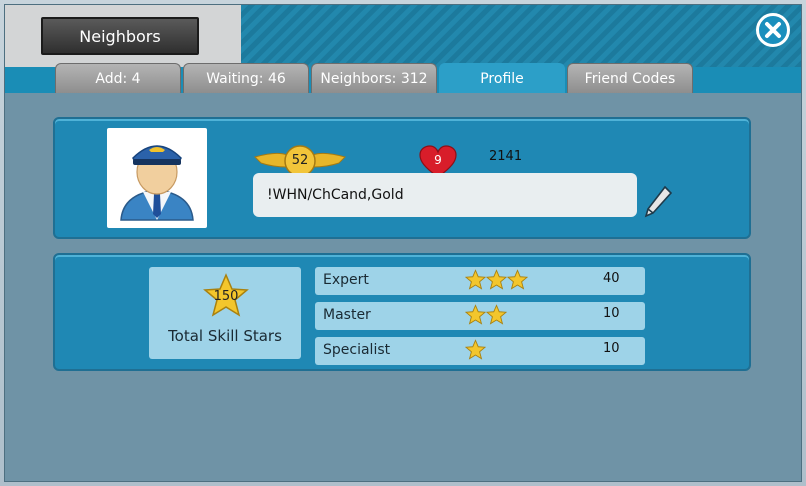  I want to click on skill-name: Specialist, so click(357, 350).